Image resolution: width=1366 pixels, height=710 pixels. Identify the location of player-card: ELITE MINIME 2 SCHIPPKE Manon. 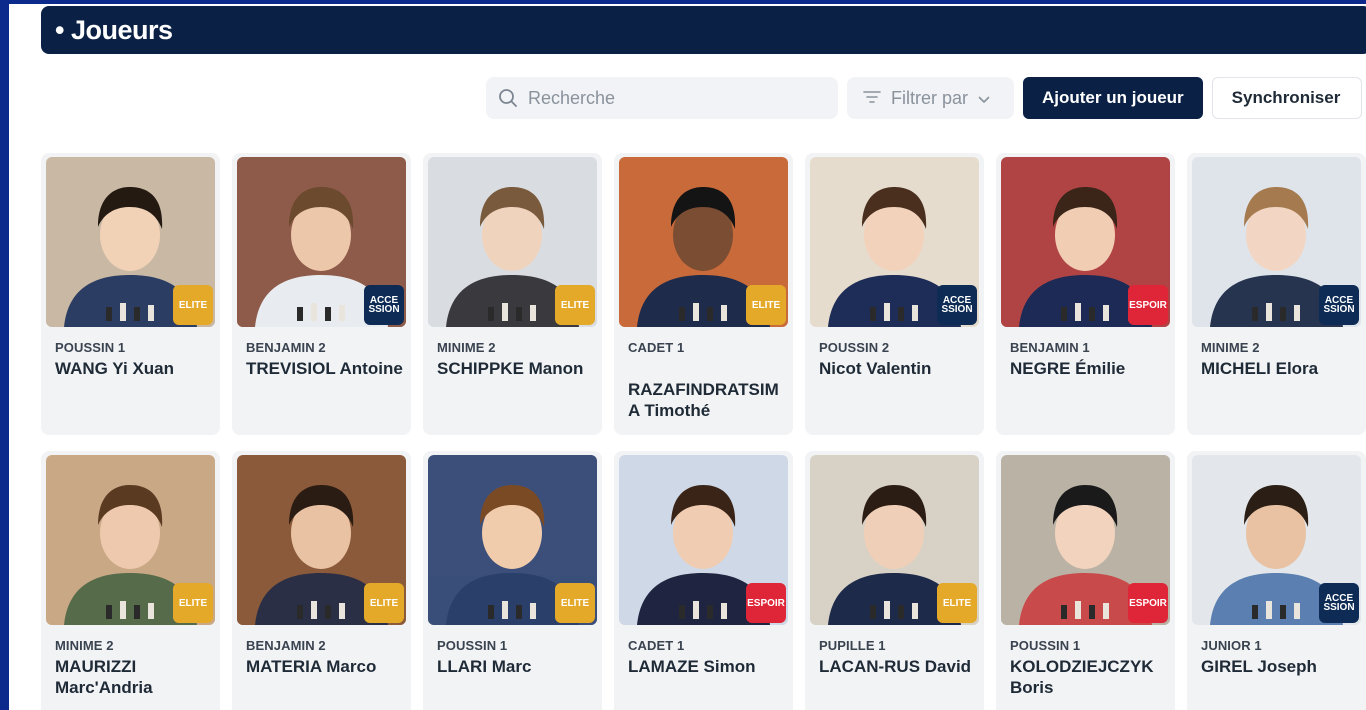
(512, 294).